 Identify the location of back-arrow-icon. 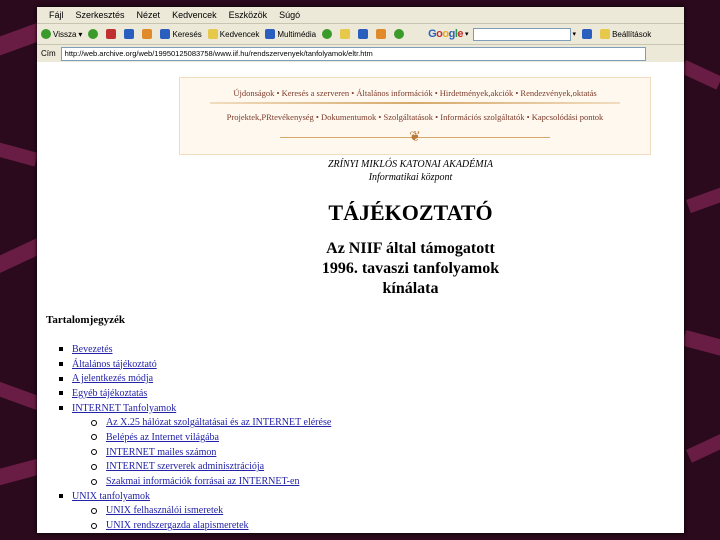
(46, 34).